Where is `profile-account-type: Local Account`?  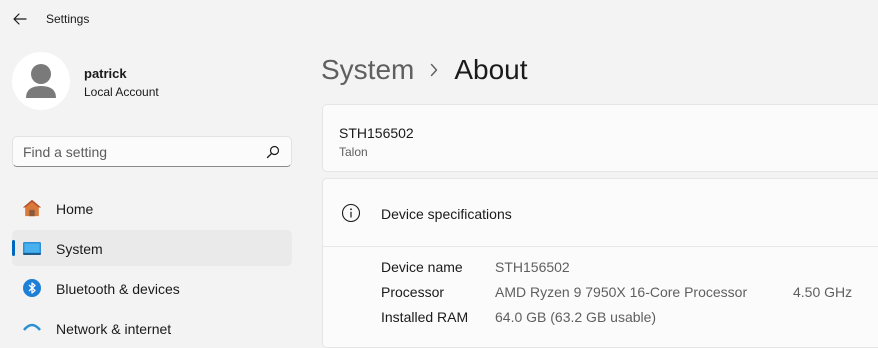 profile-account-type: Local Account is located at coordinates (121, 92).